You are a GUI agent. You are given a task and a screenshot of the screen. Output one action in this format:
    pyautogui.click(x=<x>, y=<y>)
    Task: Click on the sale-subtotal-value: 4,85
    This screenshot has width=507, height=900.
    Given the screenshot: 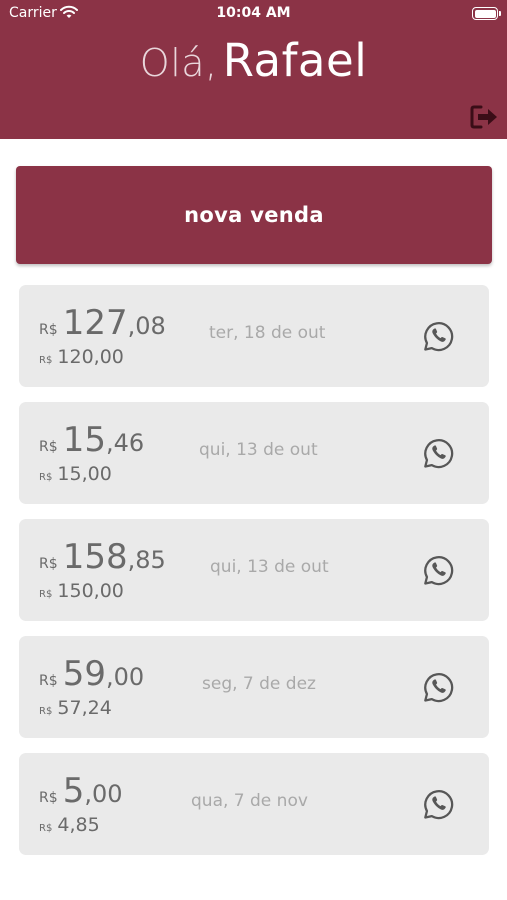 What is the action you would take?
    pyautogui.click(x=78, y=825)
    